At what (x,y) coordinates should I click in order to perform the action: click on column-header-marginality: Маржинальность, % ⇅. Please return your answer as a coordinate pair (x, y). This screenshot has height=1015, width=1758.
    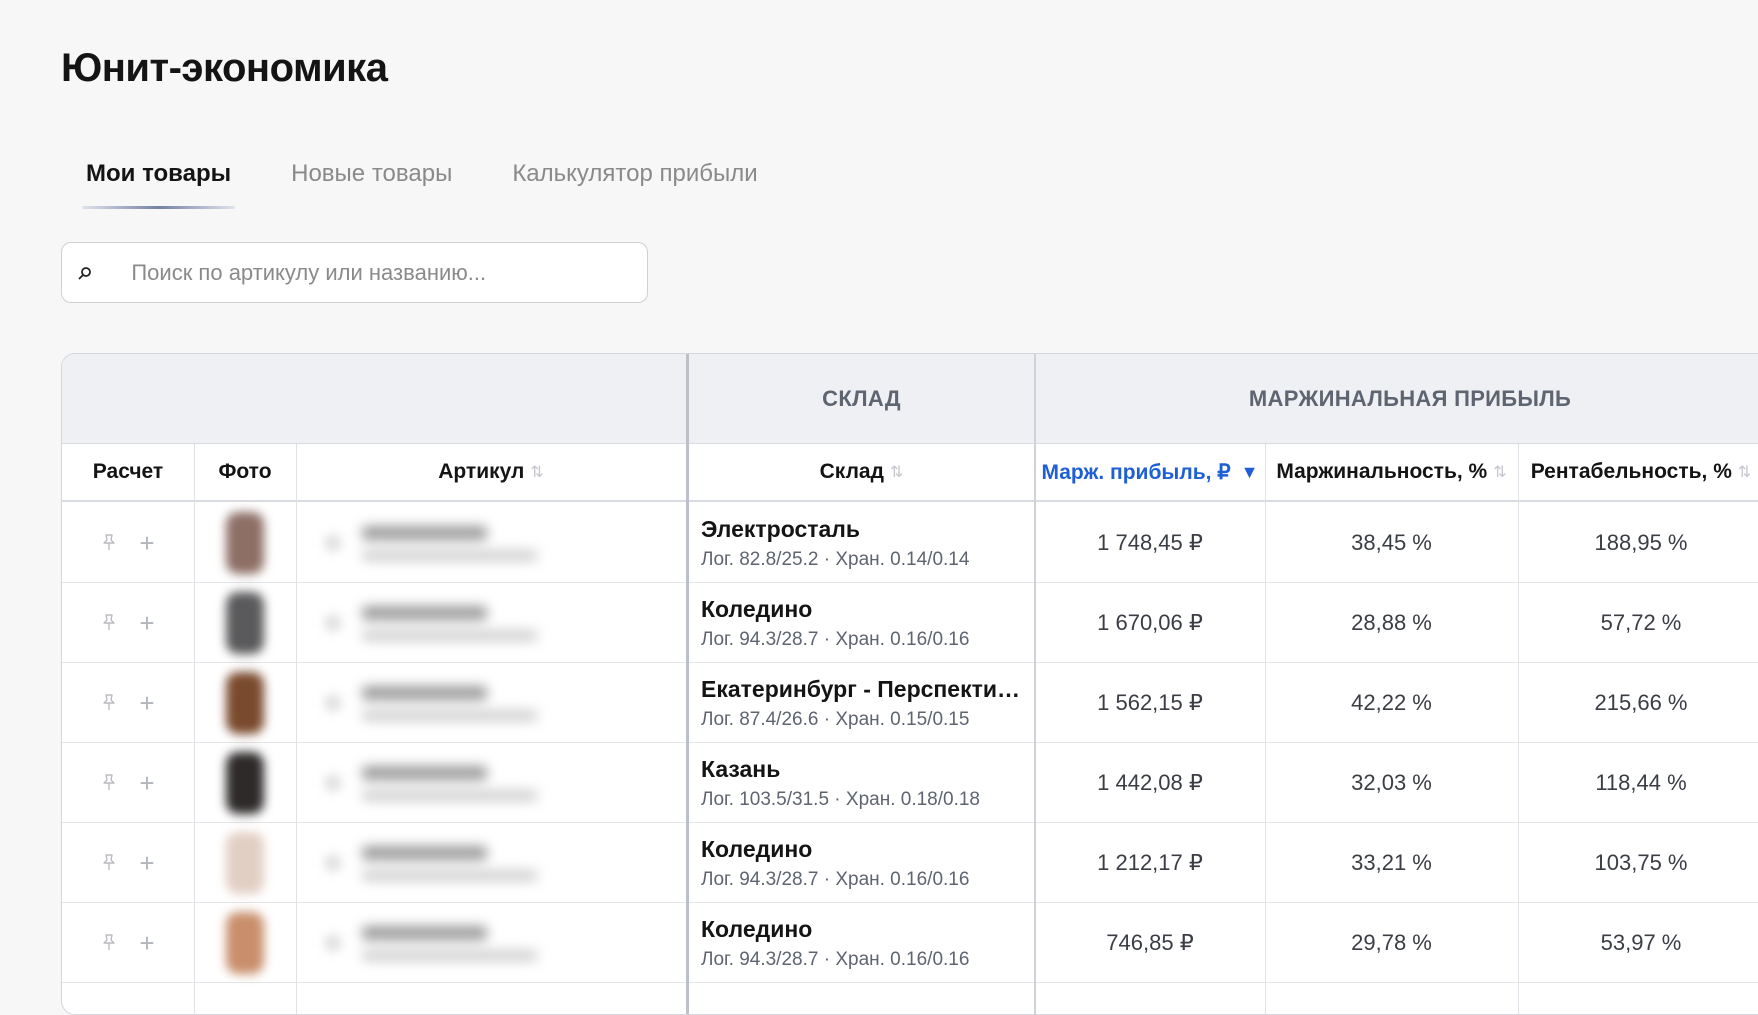
    Looking at the image, I should click on (1391, 473).